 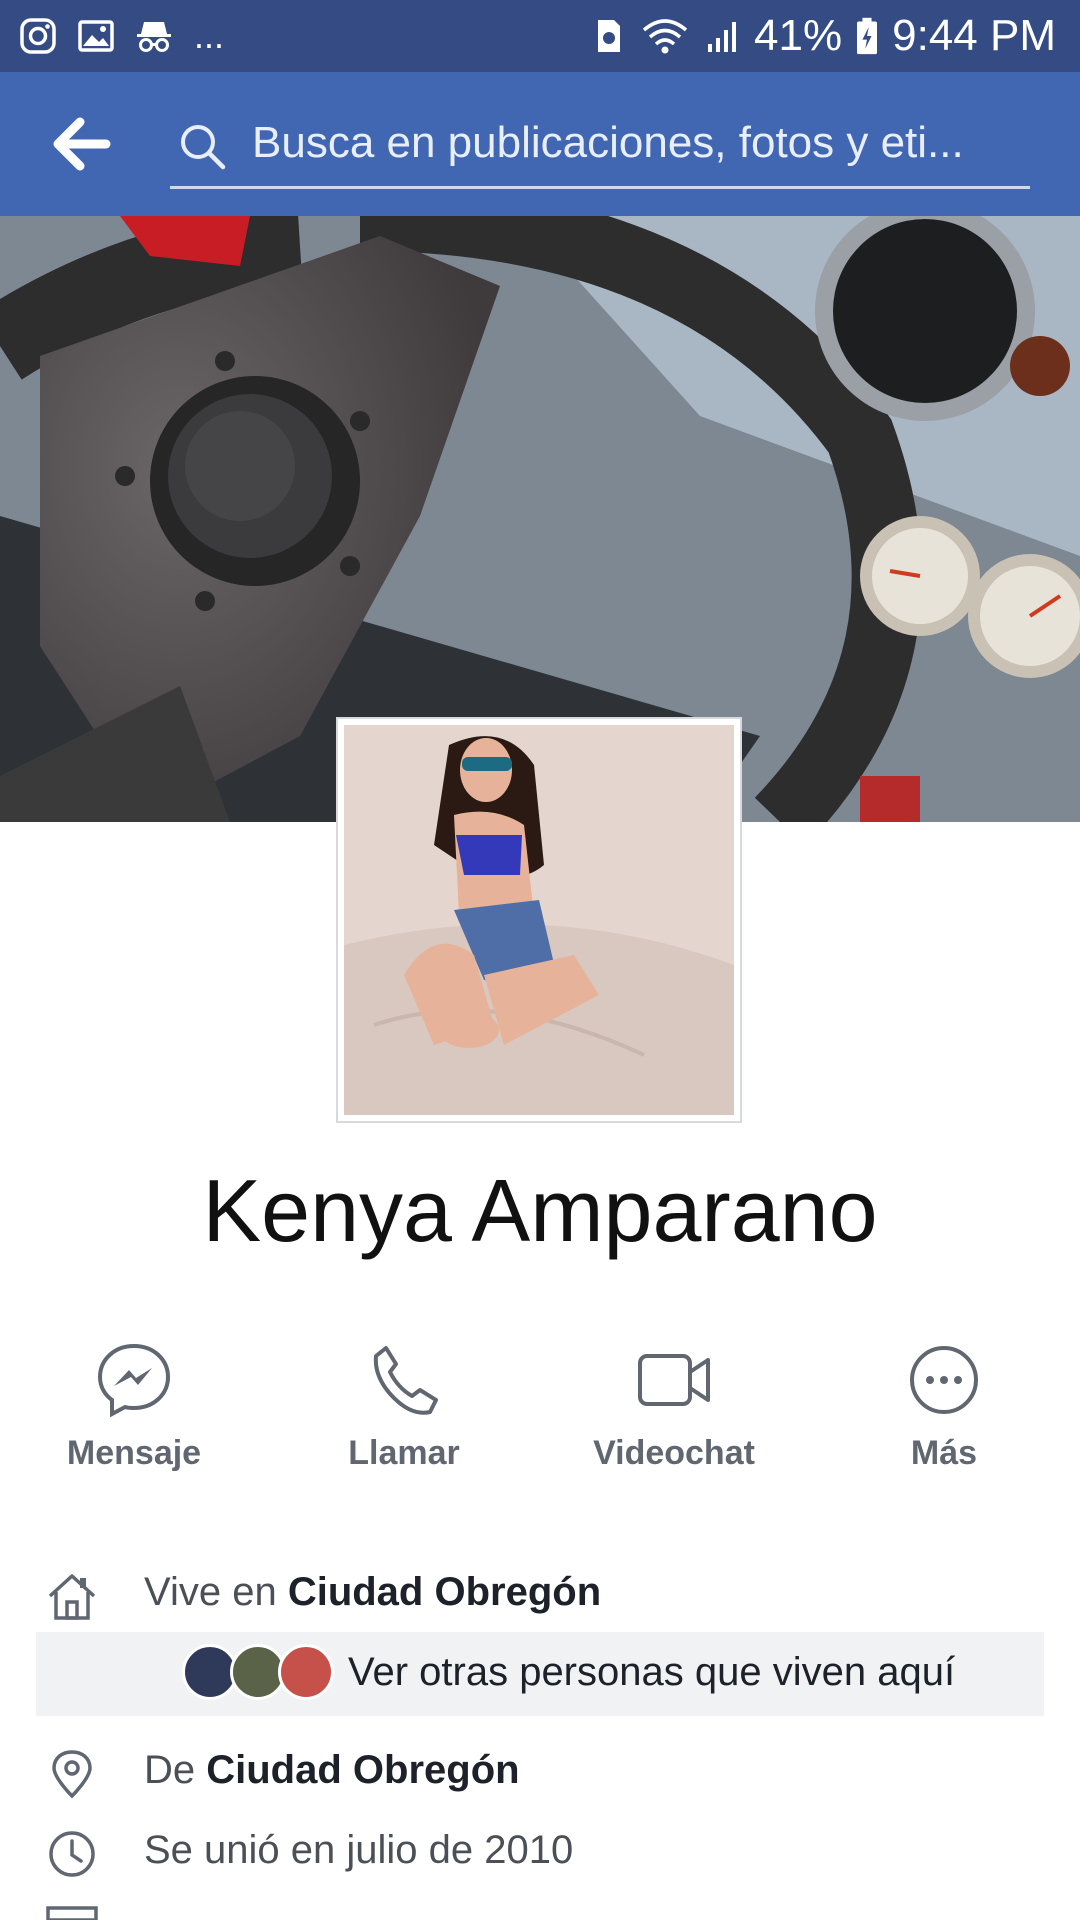 I want to click on profile-picture, so click(x=539, y=920).